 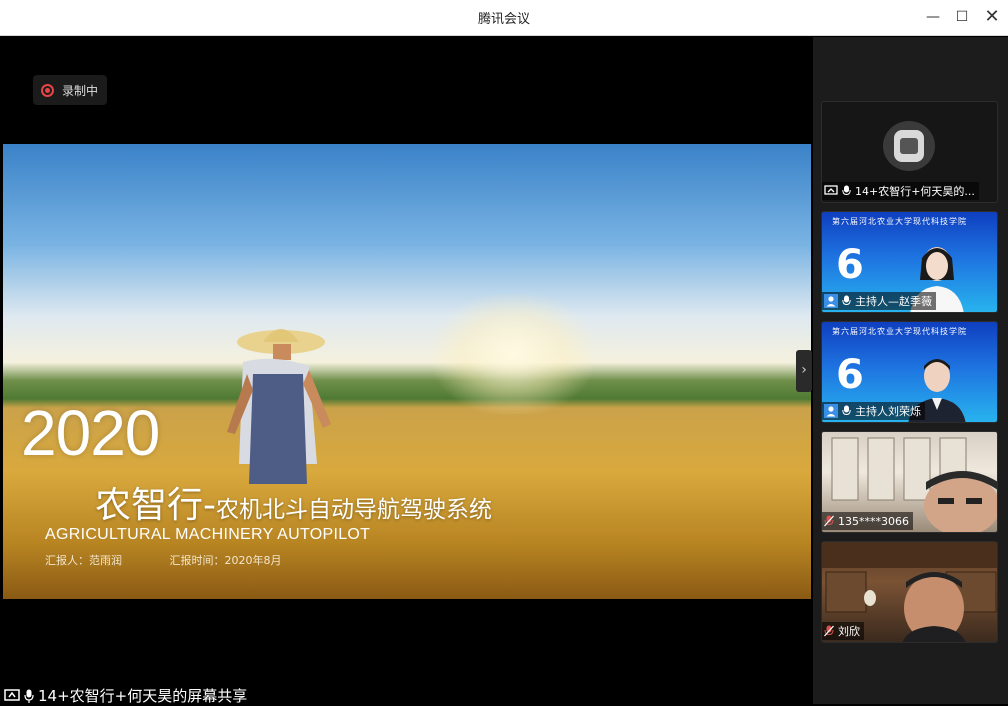 I want to click on slide-presenter: 汇报人：范雨润, so click(x=83, y=560).